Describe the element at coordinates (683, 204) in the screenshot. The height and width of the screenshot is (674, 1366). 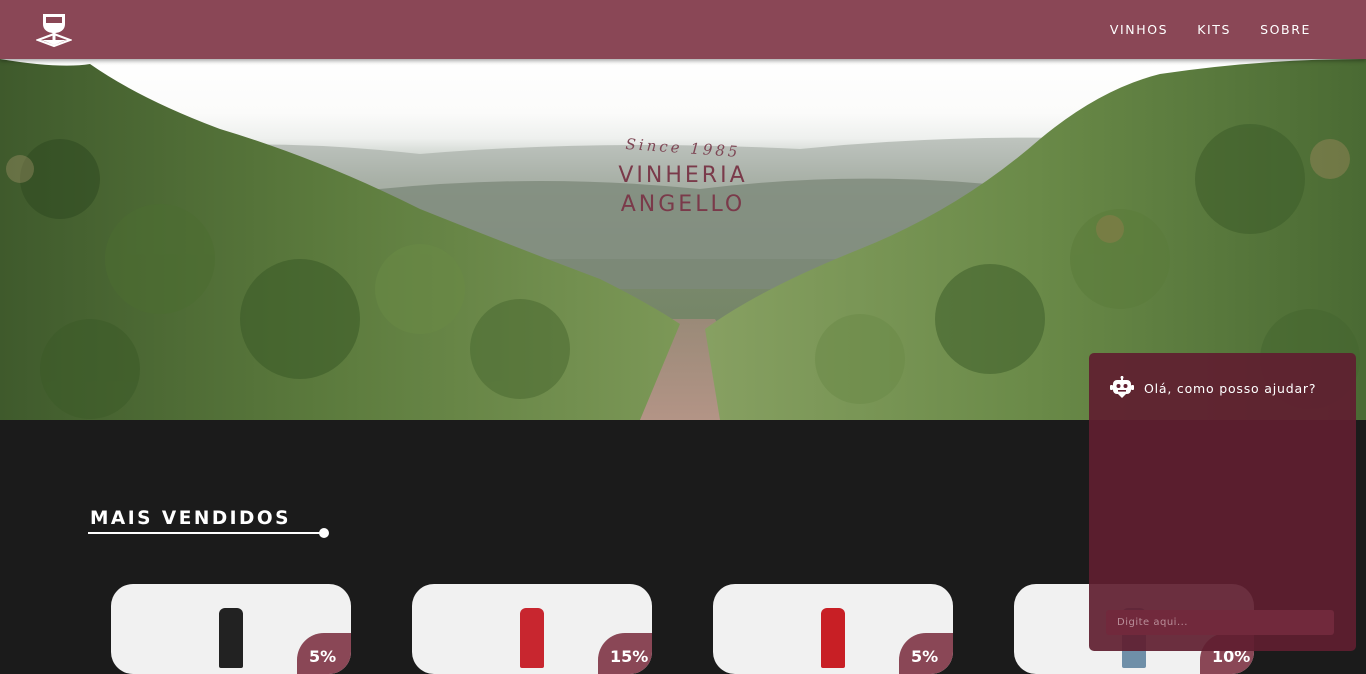
I see `brand-name-line2: ANGELLO` at that location.